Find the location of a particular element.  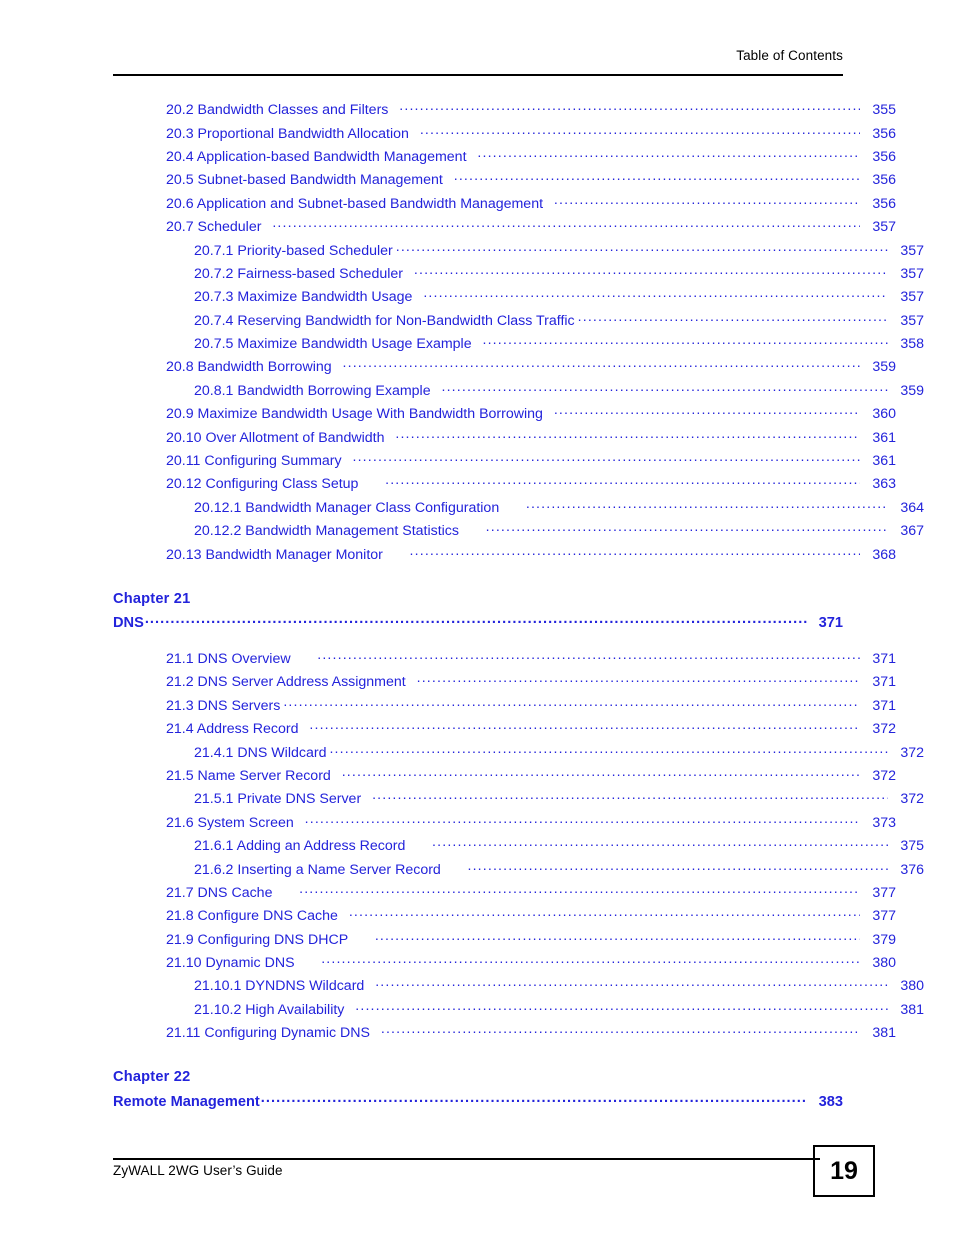

toc-entry: 21.8 Configure DNS Cache 377 is located at coordinates (504, 917).